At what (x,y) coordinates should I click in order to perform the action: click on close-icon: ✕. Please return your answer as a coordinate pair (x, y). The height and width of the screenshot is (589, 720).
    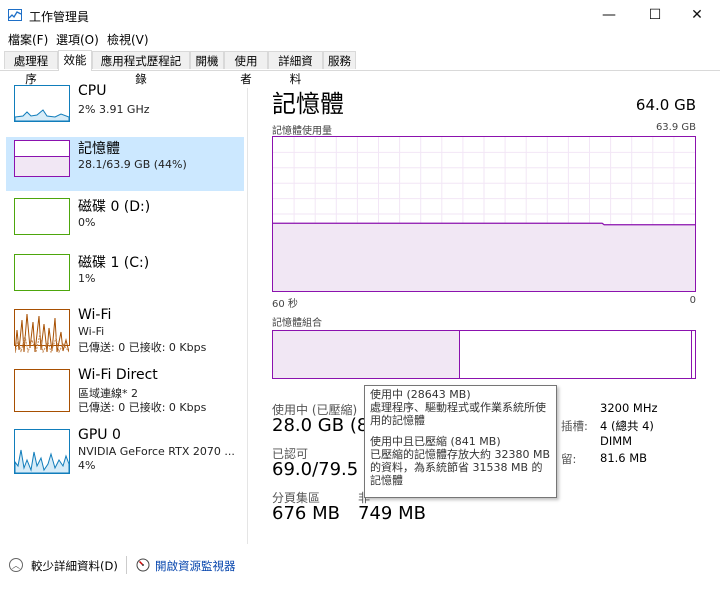
    Looking at the image, I should click on (697, 15).